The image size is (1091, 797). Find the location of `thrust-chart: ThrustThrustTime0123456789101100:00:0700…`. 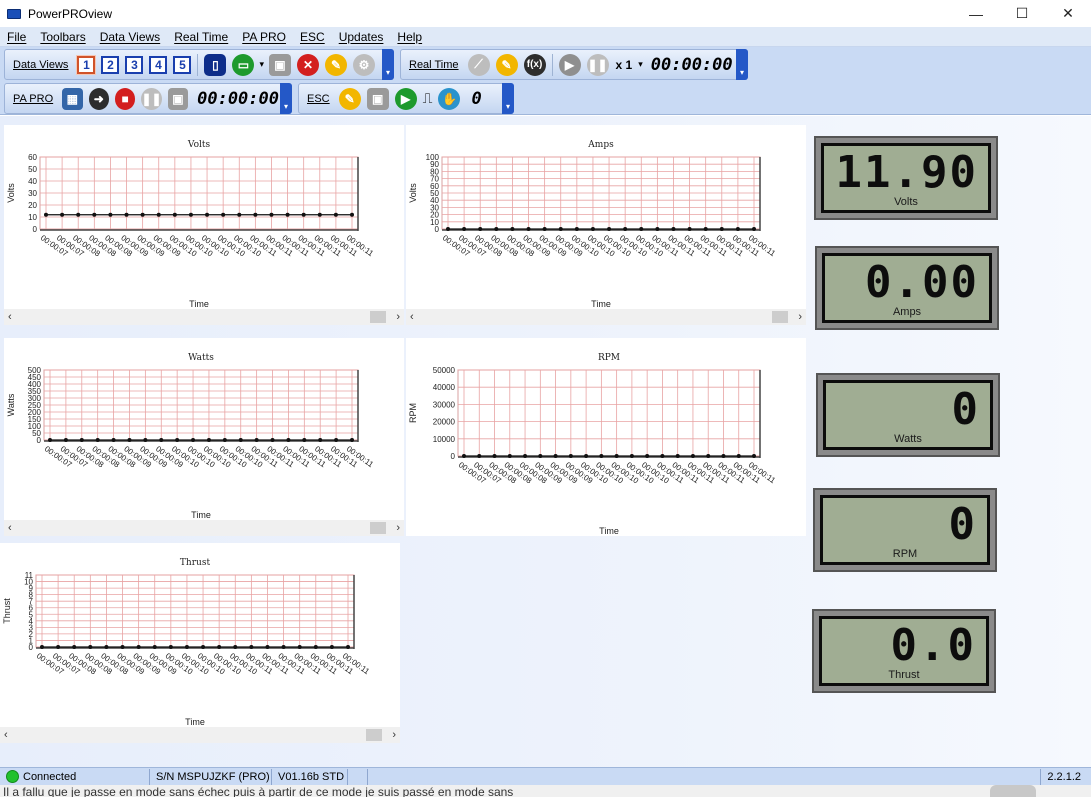

thrust-chart: ThrustThrustTime0123456789101100:00:0700… is located at coordinates (186, 642).